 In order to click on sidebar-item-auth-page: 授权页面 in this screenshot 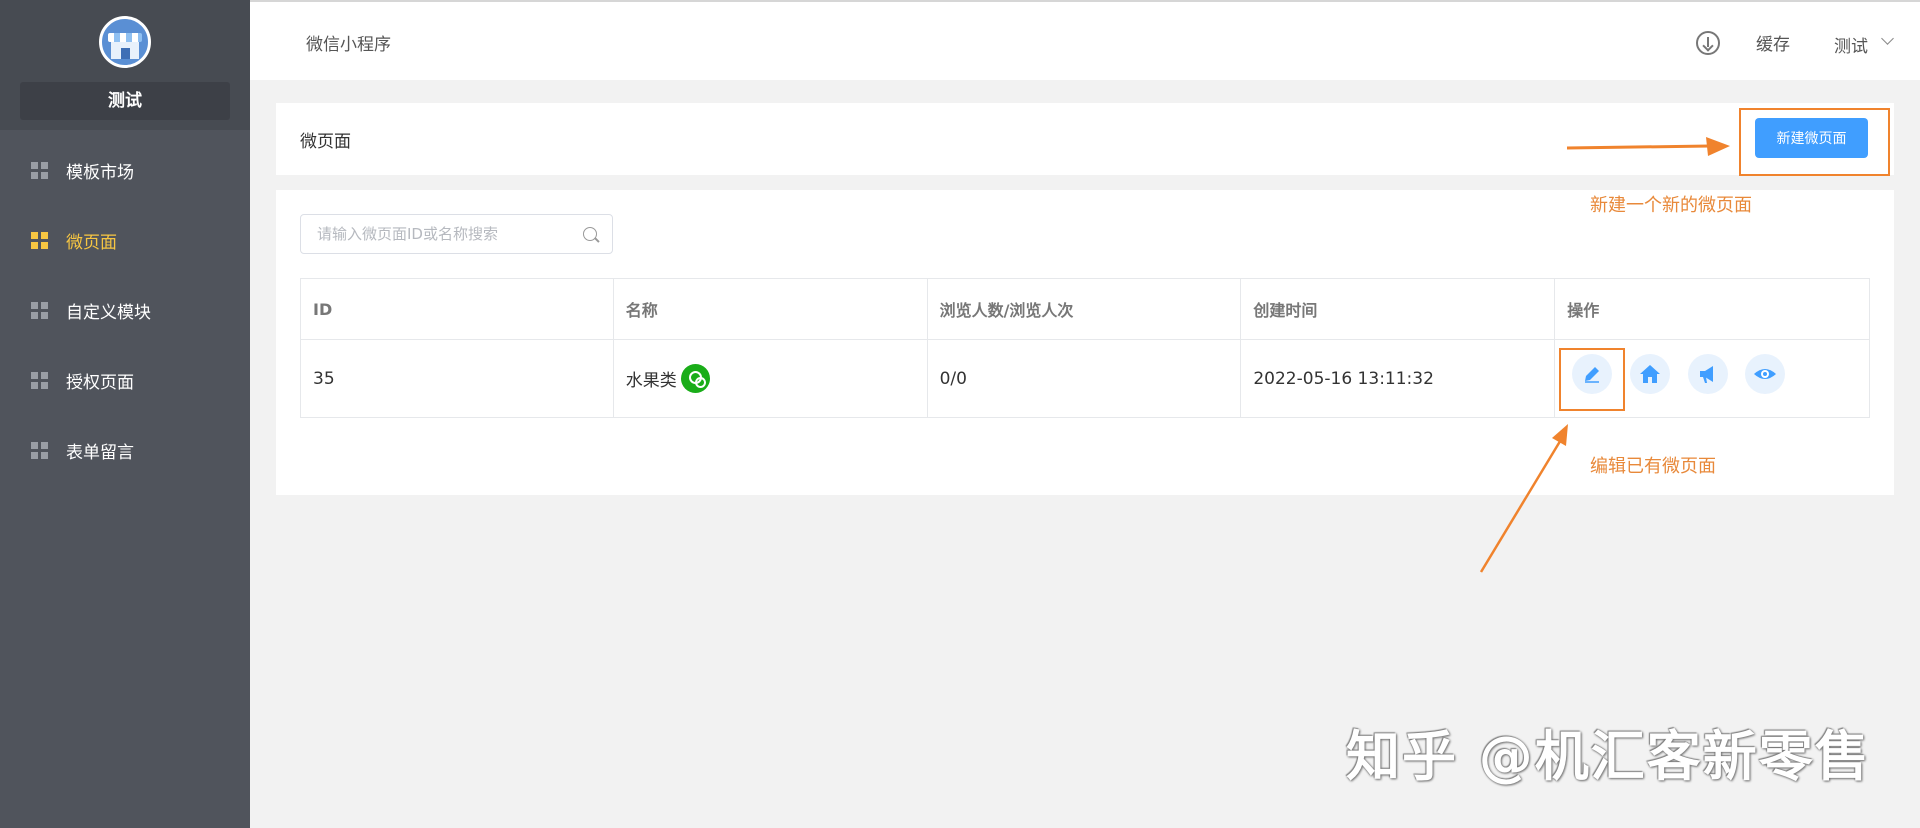, I will do `click(125, 380)`.